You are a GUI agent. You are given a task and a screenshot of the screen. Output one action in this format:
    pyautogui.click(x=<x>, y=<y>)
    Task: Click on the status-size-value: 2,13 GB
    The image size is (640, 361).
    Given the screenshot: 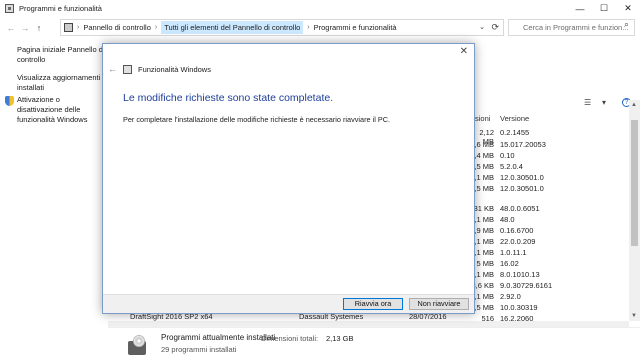 What is the action you would take?
    pyautogui.click(x=340, y=338)
    